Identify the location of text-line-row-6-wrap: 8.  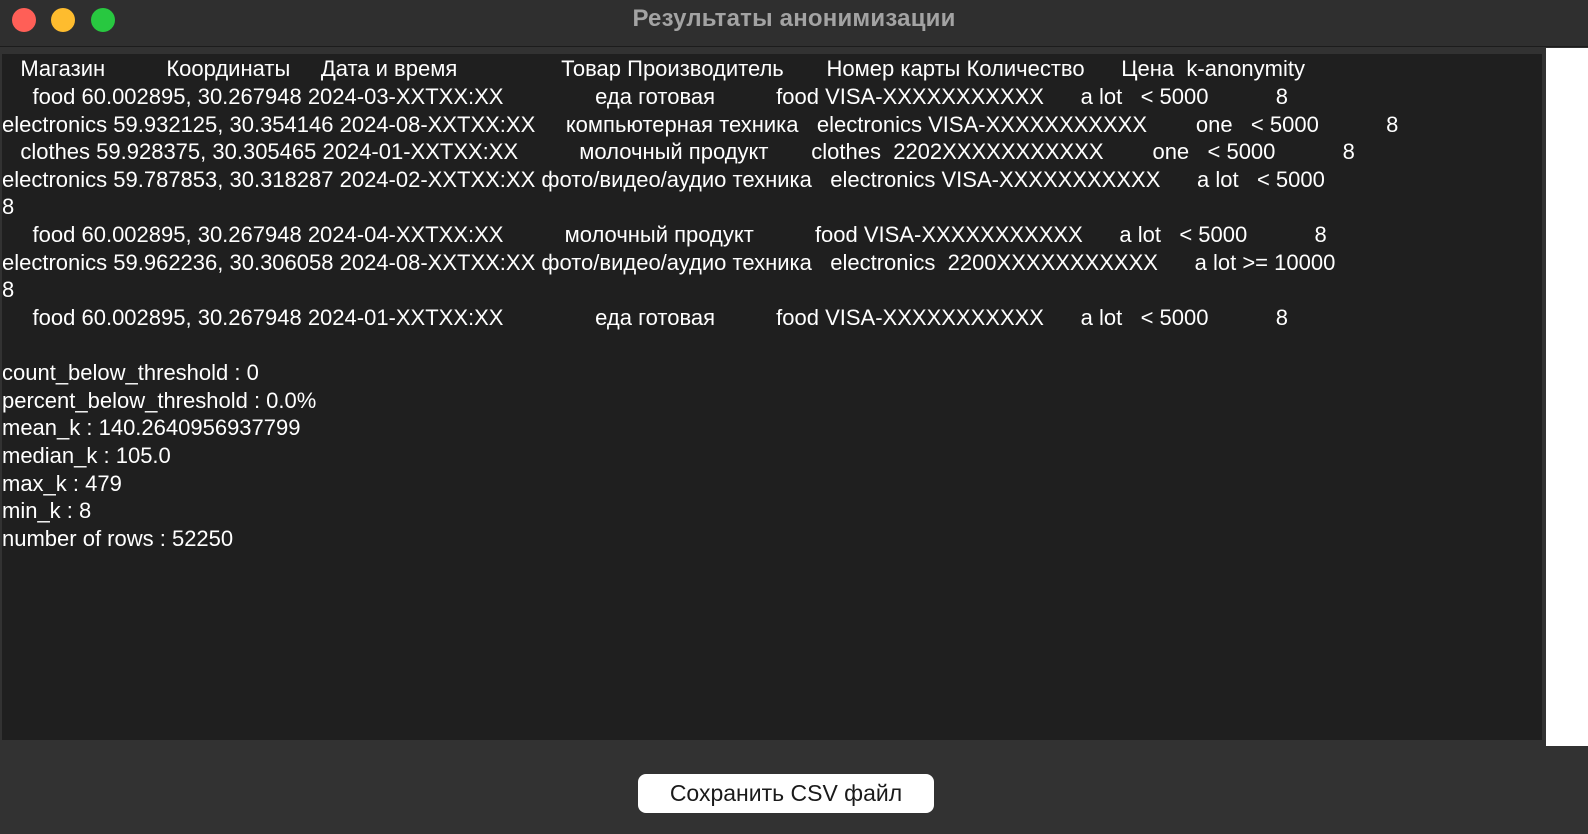
(8, 289).